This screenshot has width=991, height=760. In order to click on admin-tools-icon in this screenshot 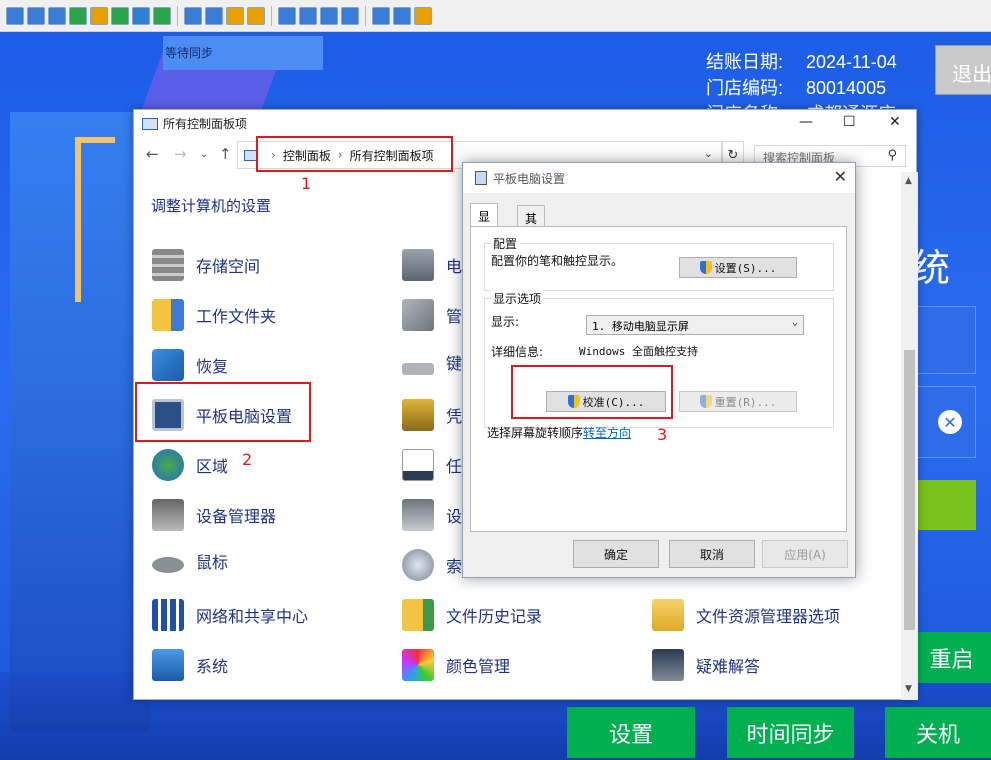, I will do `click(418, 315)`.